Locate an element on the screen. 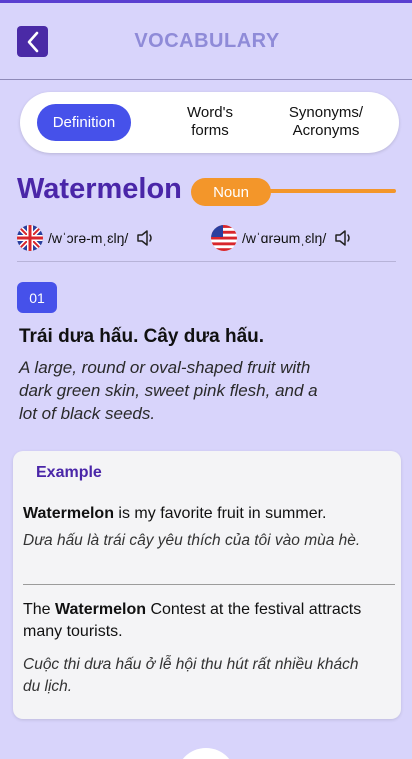 Image resolution: width=412 pixels, height=759 pixels. example-1-keyword: Watermelon is located at coordinates (68, 513).